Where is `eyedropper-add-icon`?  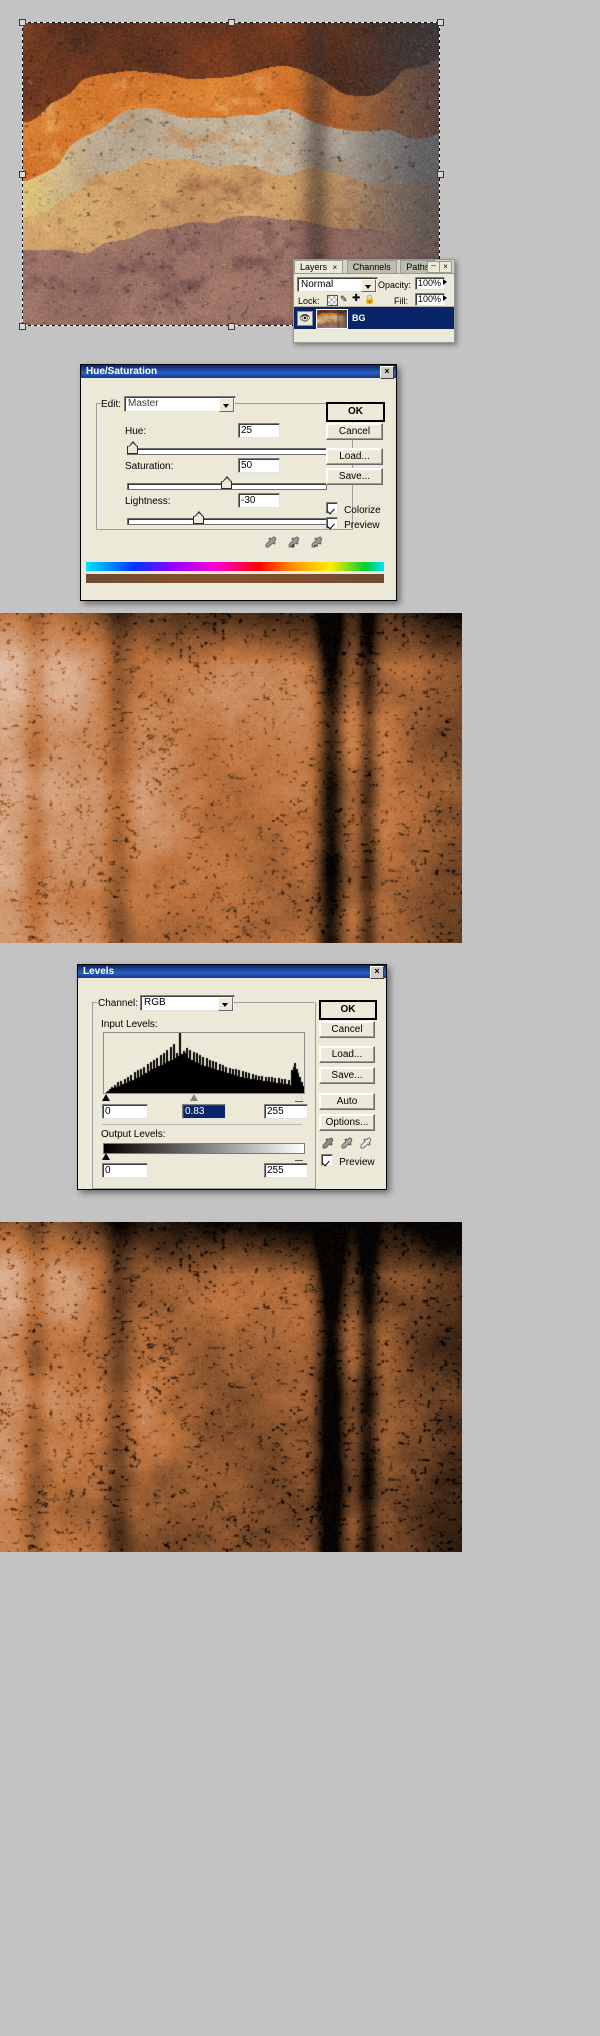
eyedropper-add-icon is located at coordinates (294, 542).